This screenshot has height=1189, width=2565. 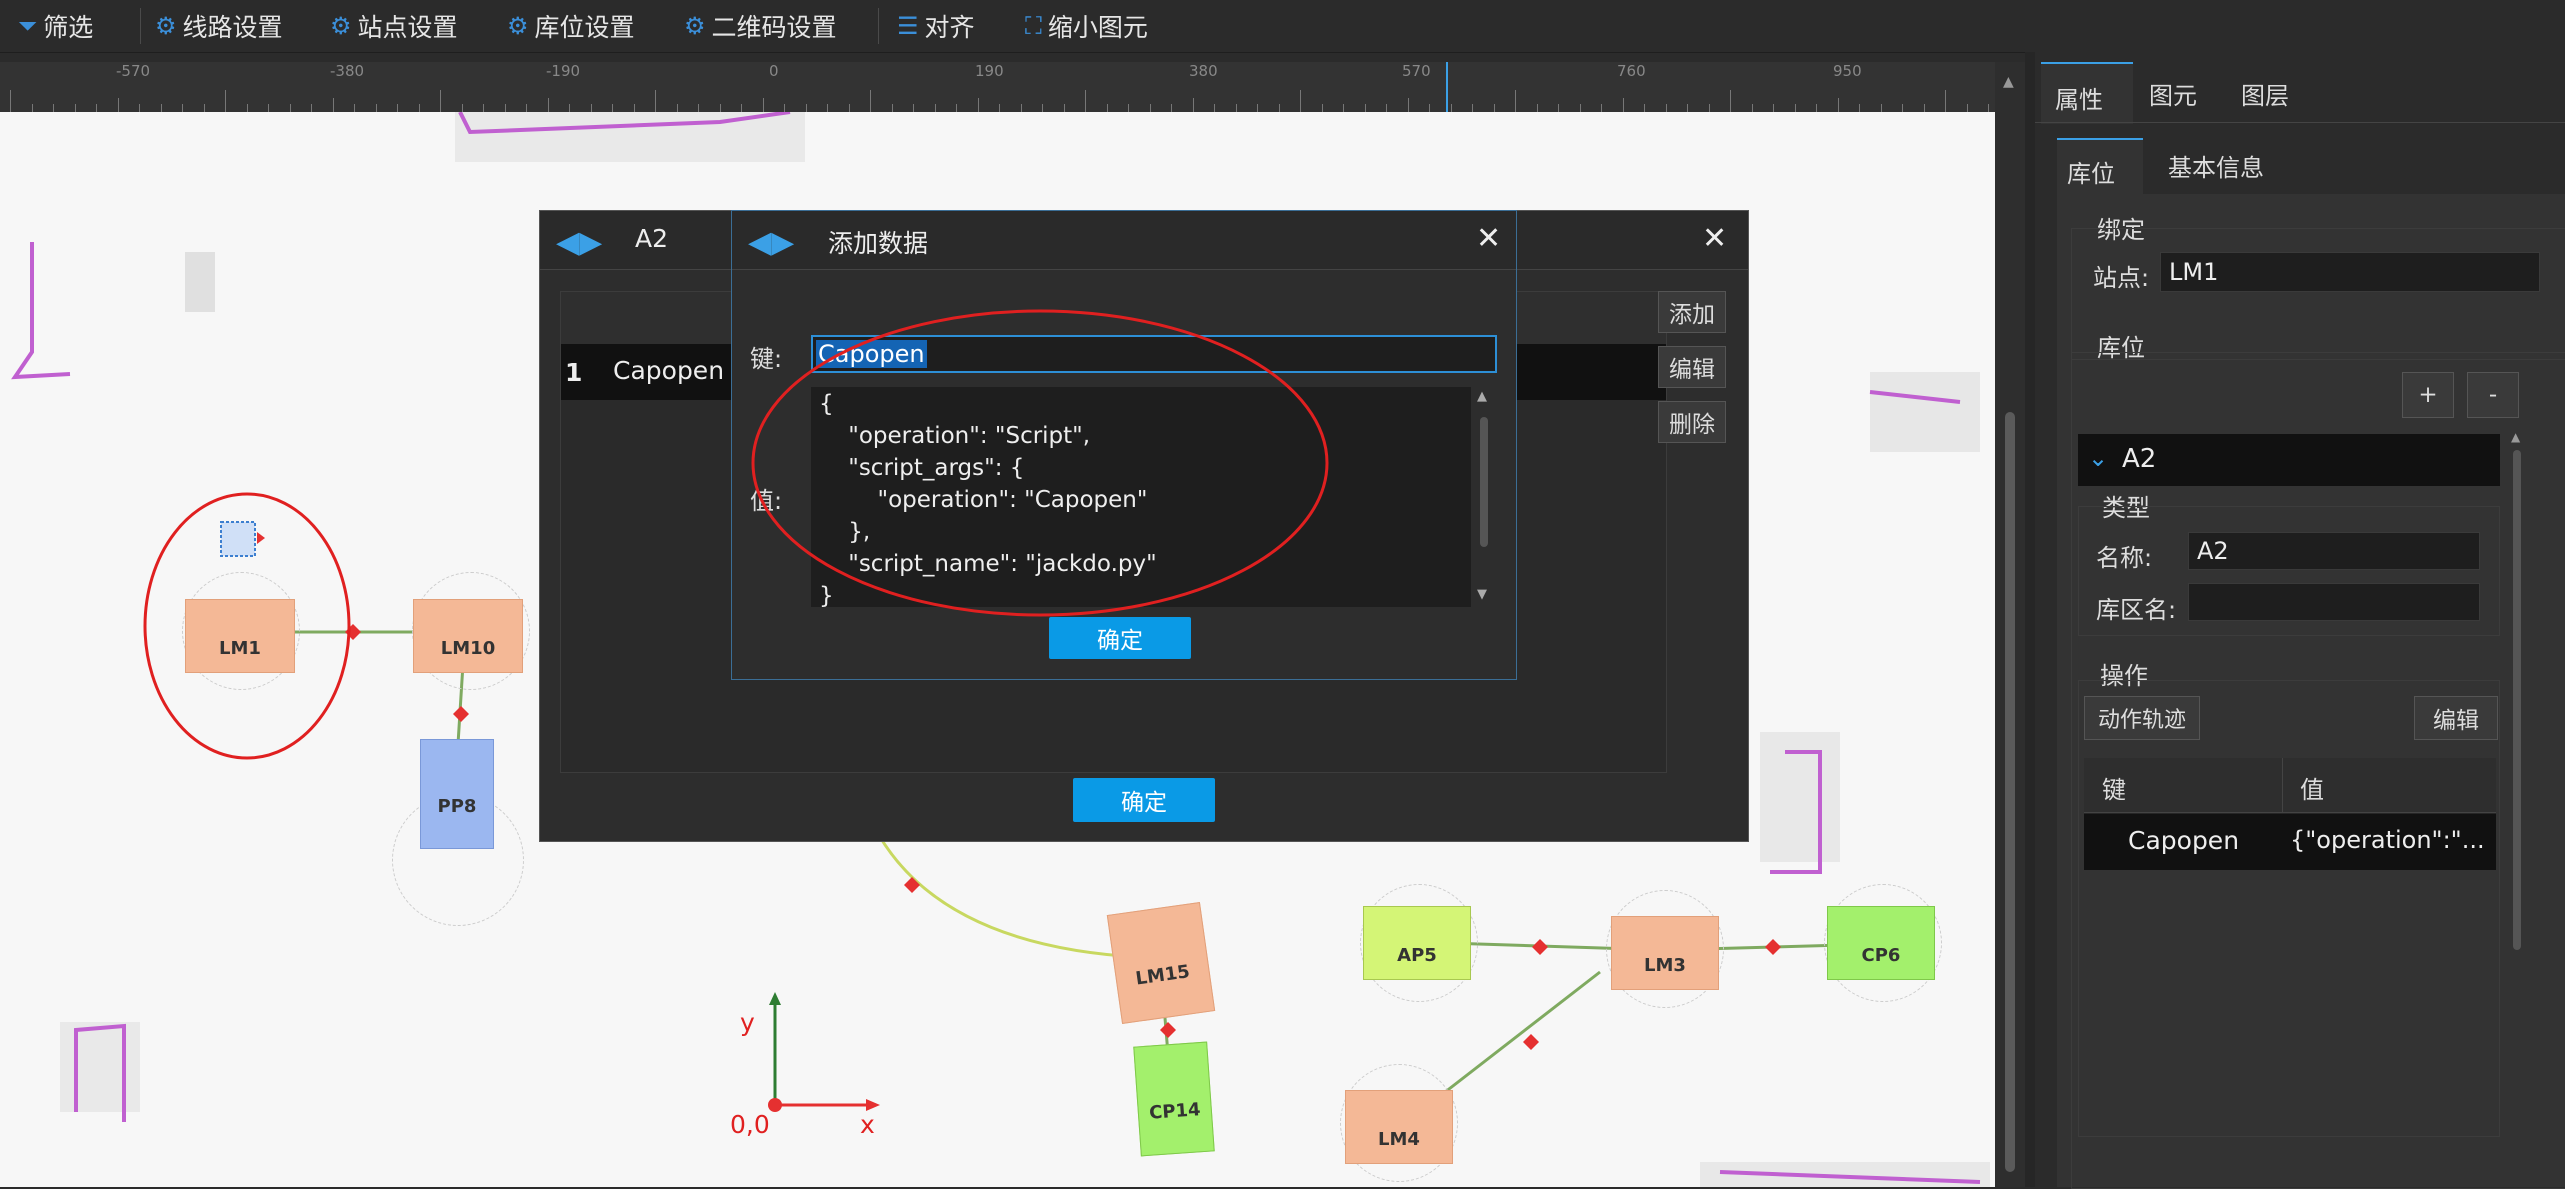 I want to click on align-button: ☰ 对齐, so click(x=936, y=26).